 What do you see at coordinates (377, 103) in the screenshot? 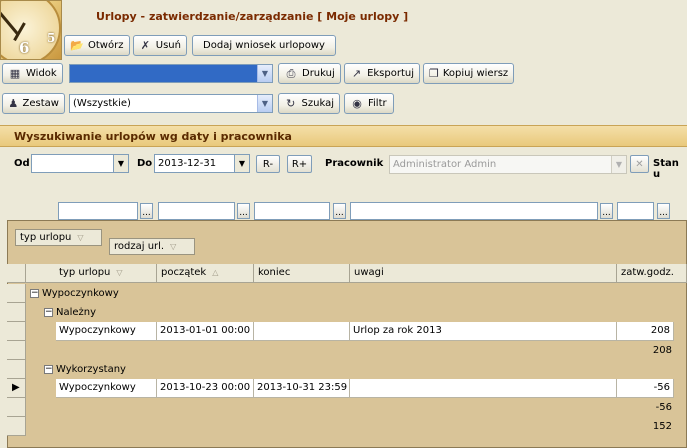
I see `filter-label: Filtr` at bounding box center [377, 103].